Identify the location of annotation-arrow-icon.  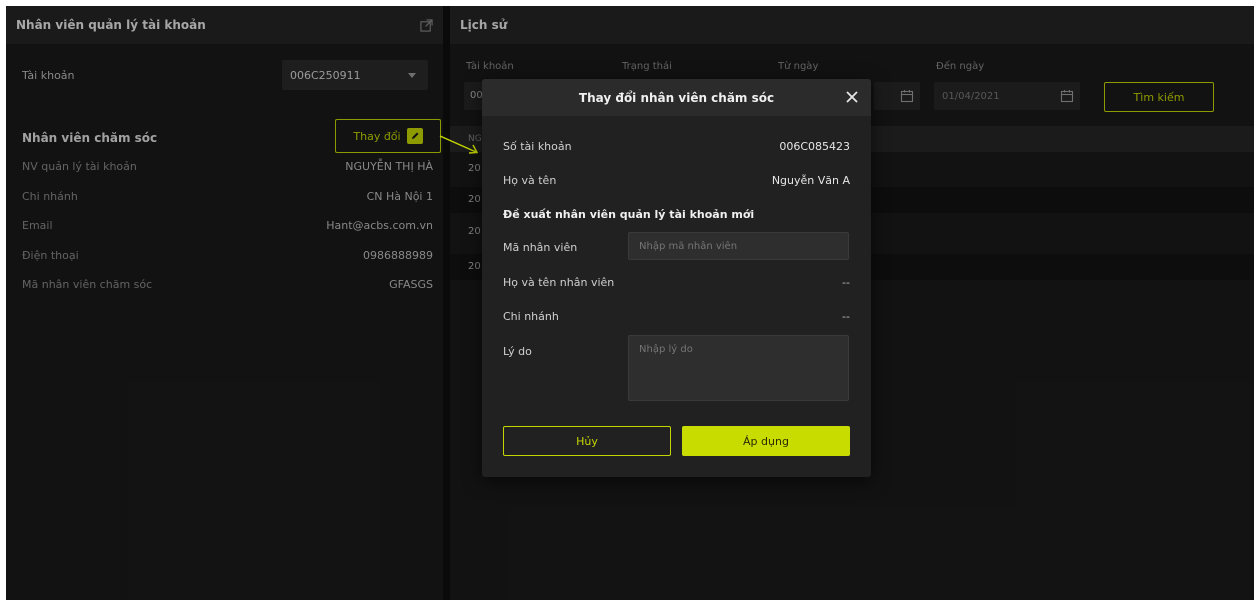
(459, 144).